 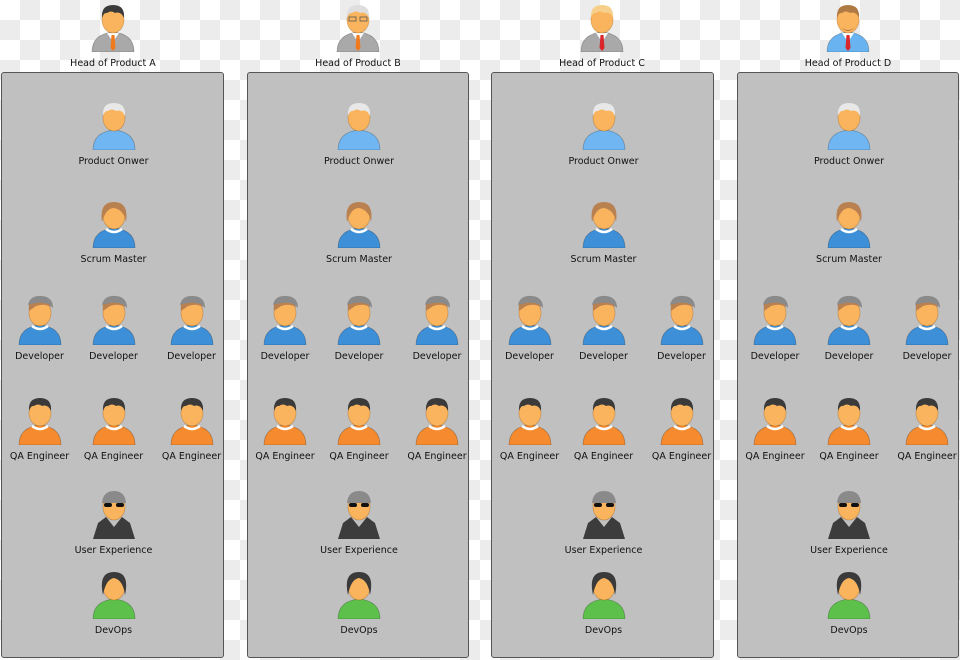 I want to click on head-of-product-c: Head of Product C, so click(x=602, y=34).